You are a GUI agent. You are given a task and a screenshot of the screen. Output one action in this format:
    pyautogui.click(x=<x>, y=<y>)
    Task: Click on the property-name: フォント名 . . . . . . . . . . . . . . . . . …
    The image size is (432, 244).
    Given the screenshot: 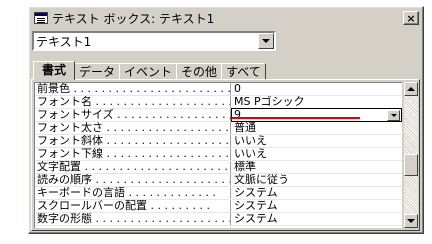 What is the action you would take?
    pyautogui.click(x=134, y=102)
    